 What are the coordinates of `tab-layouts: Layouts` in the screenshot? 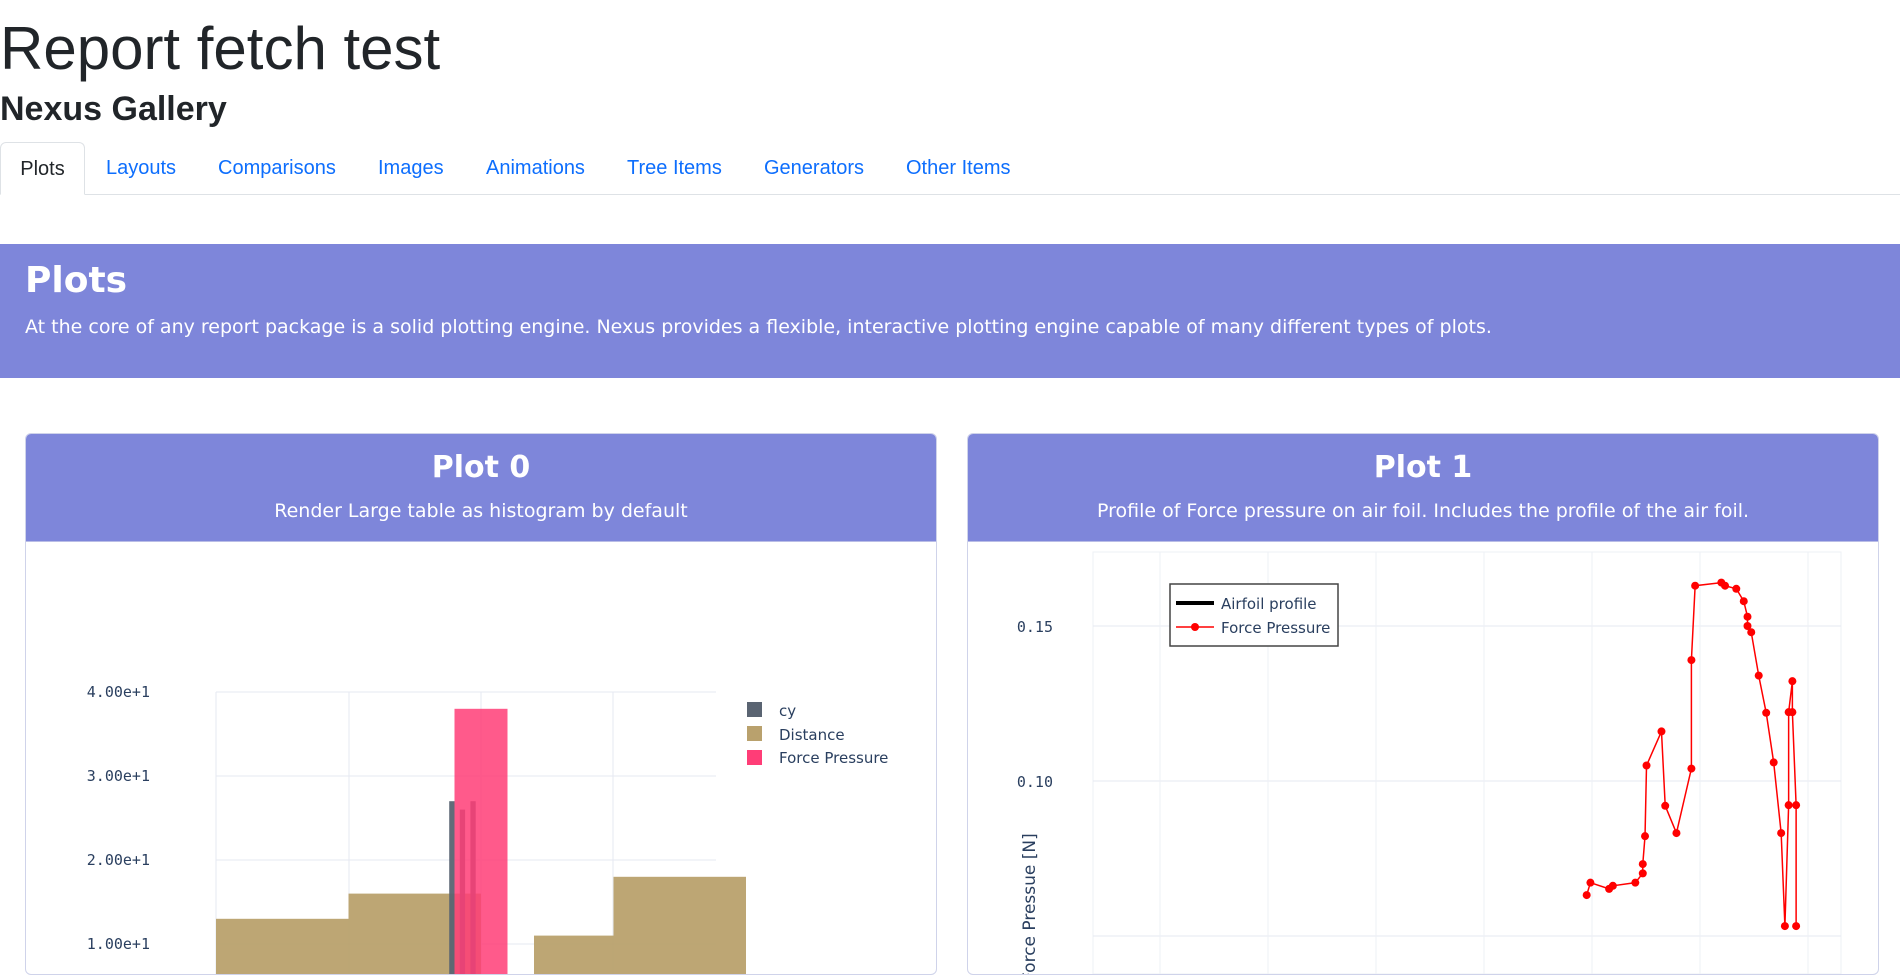 It's located at (141, 168).